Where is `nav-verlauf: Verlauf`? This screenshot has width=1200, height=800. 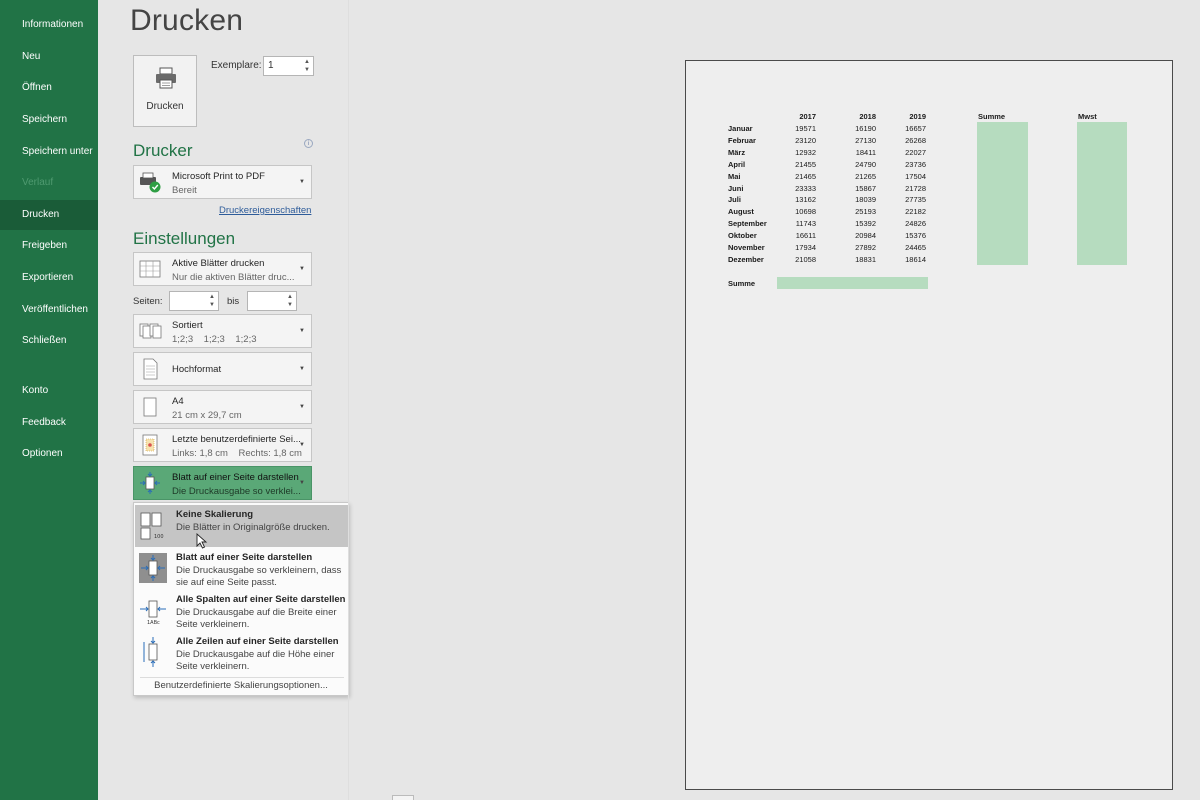
nav-verlauf: Verlauf is located at coordinates (38, 182).